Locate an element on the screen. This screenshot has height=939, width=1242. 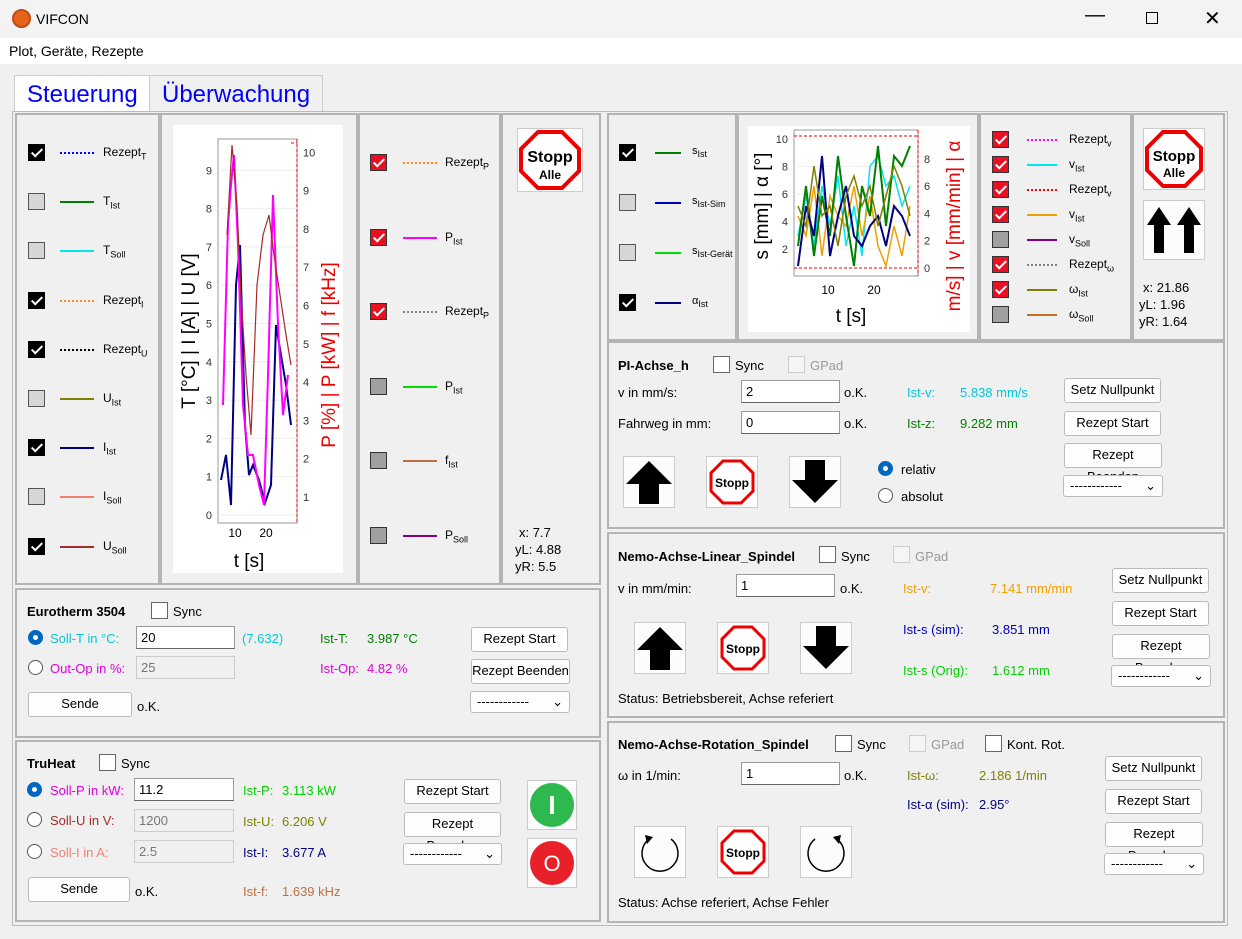
soll-u-radio is located at coordinates (34, 819).